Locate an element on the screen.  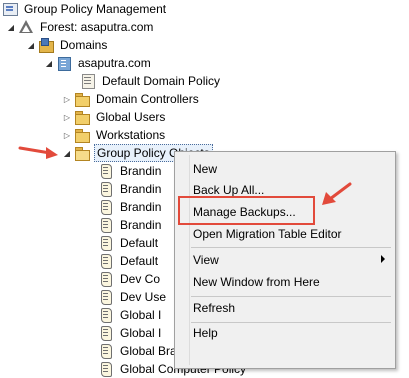
annotation-arrows is located at coordinates (185, 175).